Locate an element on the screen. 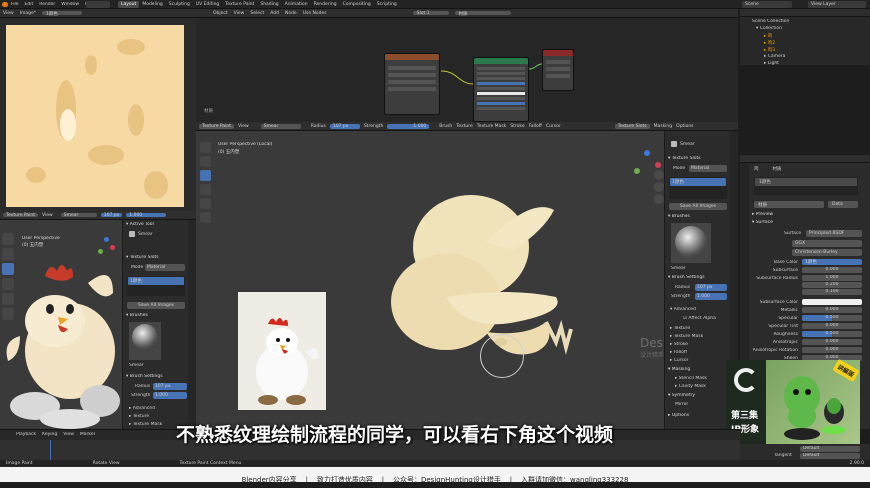  quick-search is located at coordinates (98, 4).